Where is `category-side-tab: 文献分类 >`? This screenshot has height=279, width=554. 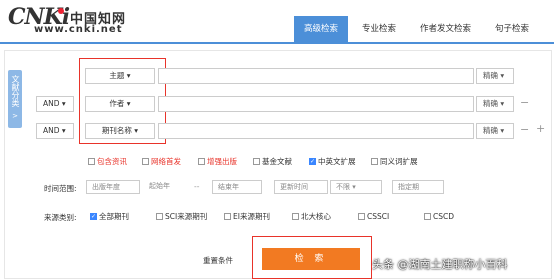
category-side-tab: 文献分类 > is located at coordinates (15, 99).